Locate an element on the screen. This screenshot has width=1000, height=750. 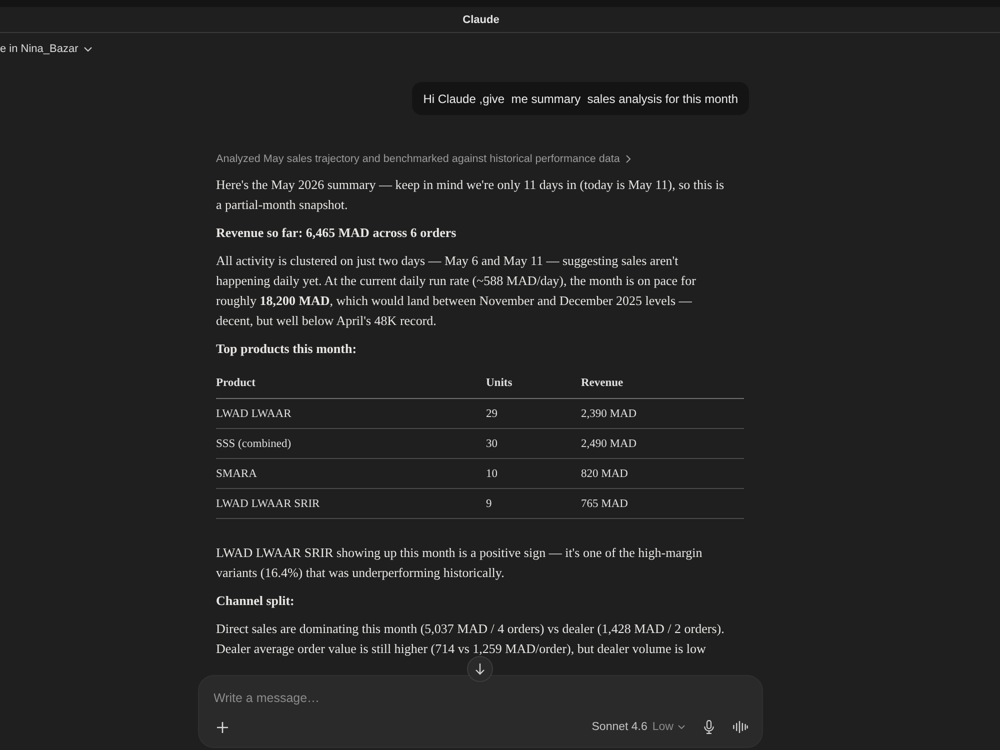
column-header: Revenue is located at coordinates (662, 382).